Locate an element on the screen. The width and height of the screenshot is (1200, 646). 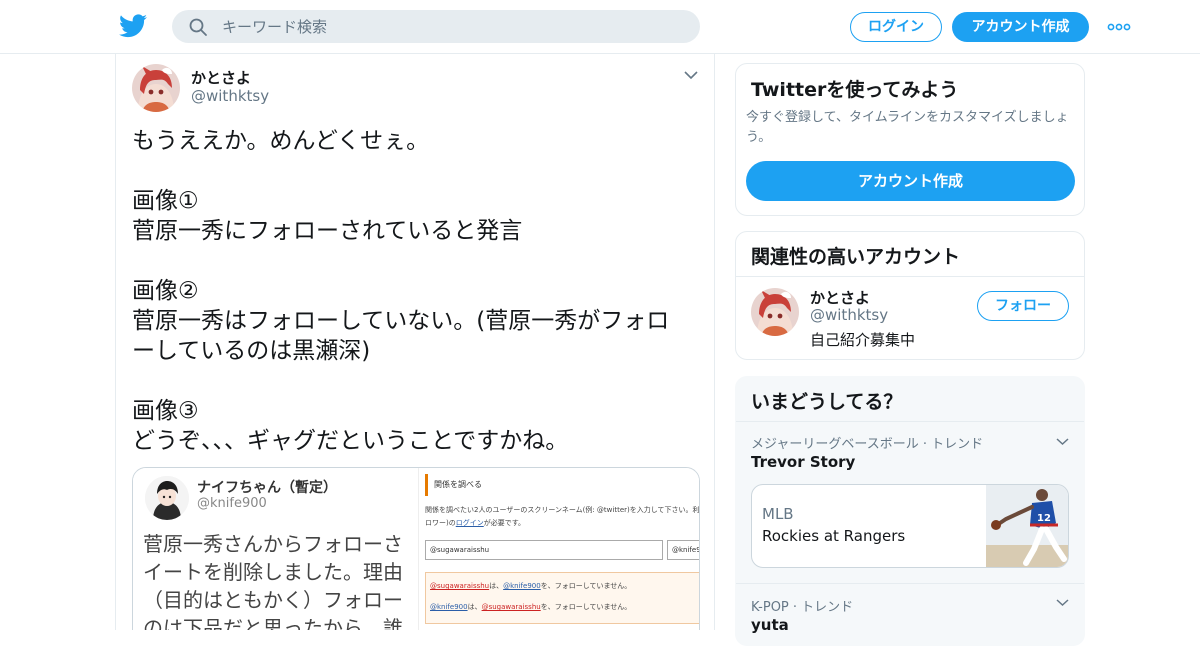
trend-name: yuta is located at coordinates (770, 625).